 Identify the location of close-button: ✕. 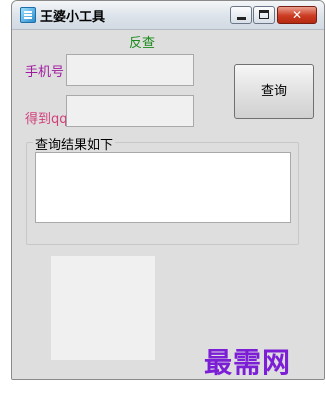
(297, 15).